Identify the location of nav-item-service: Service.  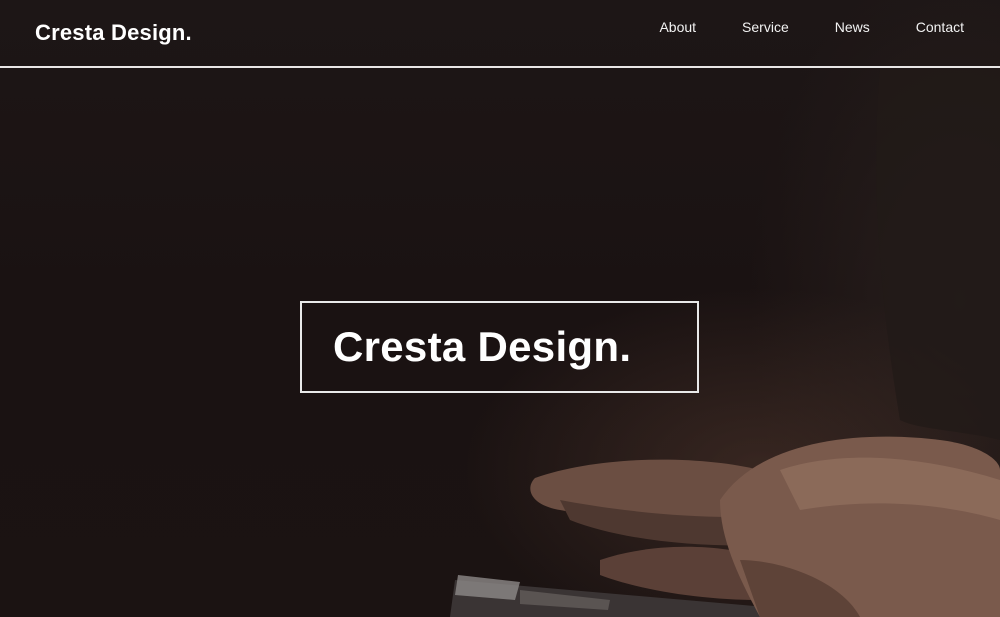
(765, 27).